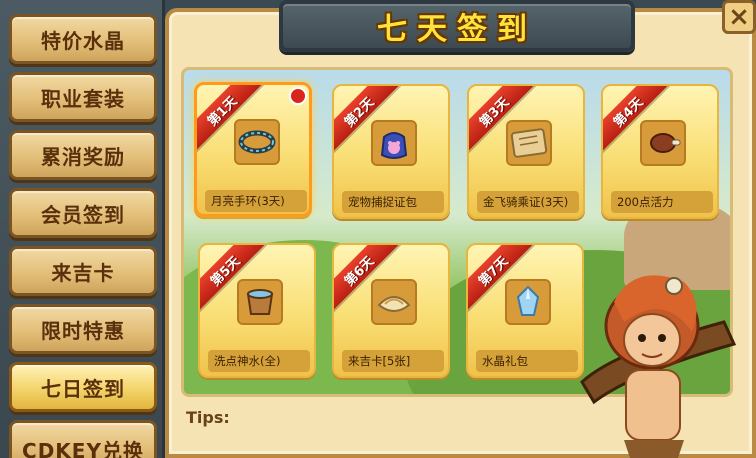 This screenshot has height=458, width=756. What do you see at coordinates (528, 202) in the screenshot?
I see `reward-label: 金飞骑乘证(3天)` at bounding box center [528, 202].